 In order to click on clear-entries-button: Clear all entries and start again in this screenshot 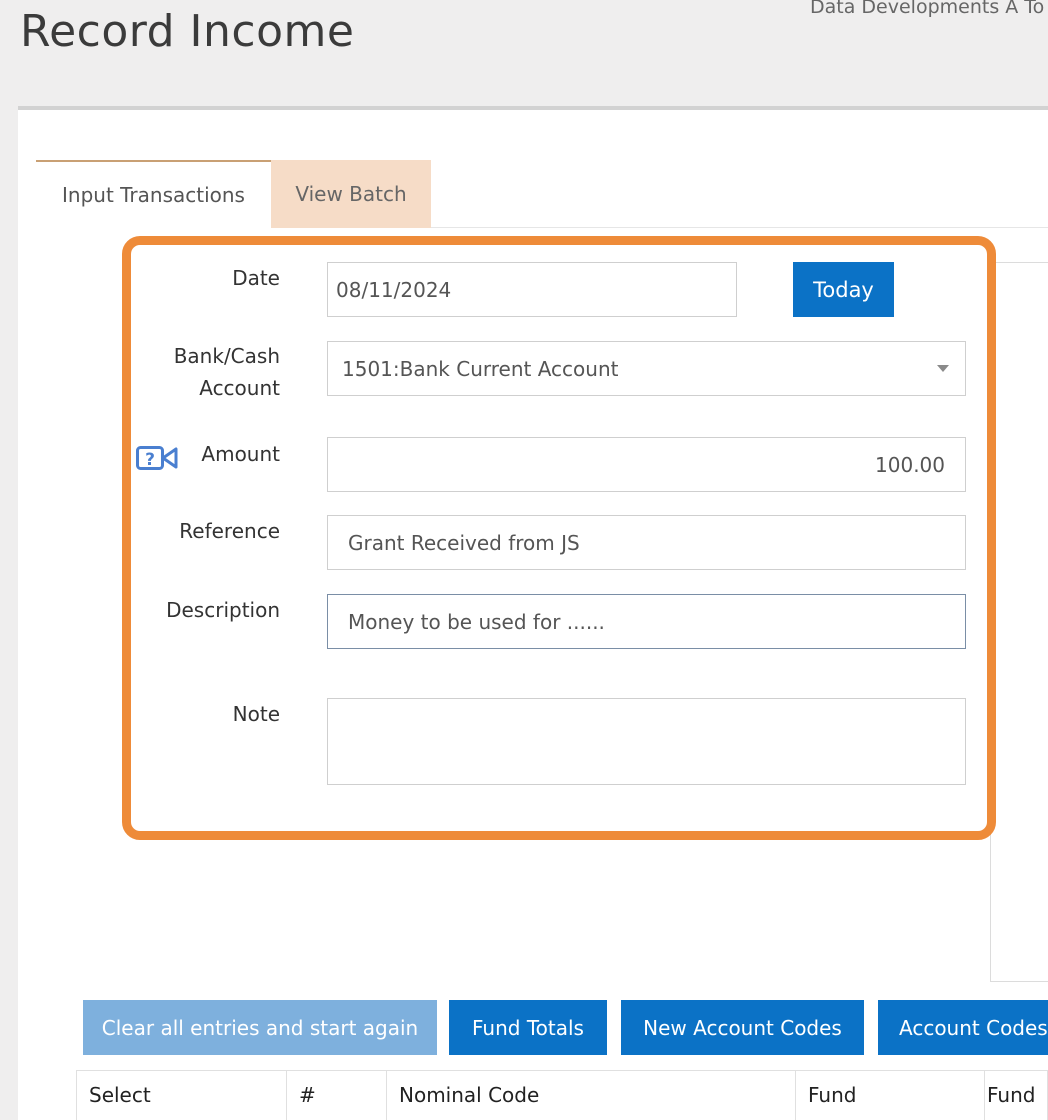, I will do `click(260, 1027)`.